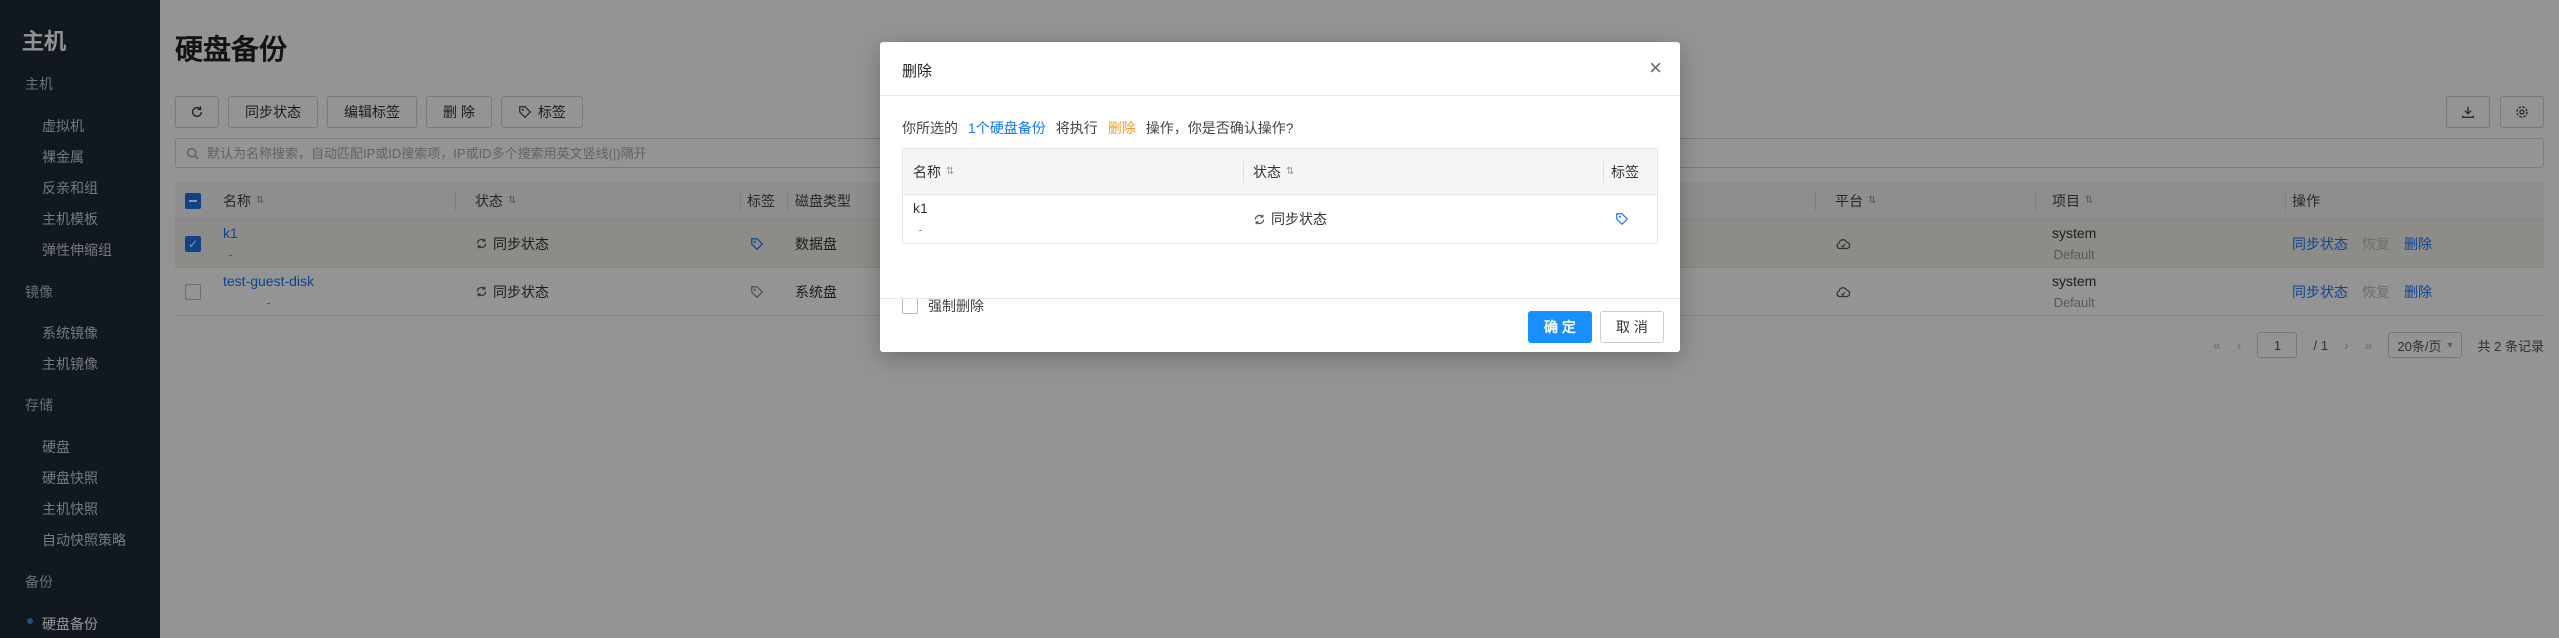 The image size is (2559, 638). What do you see at coordinates (930, 128) in the screenshot?
I see `confirm-prefix: 你所选的` at bounding box center [930, 128].